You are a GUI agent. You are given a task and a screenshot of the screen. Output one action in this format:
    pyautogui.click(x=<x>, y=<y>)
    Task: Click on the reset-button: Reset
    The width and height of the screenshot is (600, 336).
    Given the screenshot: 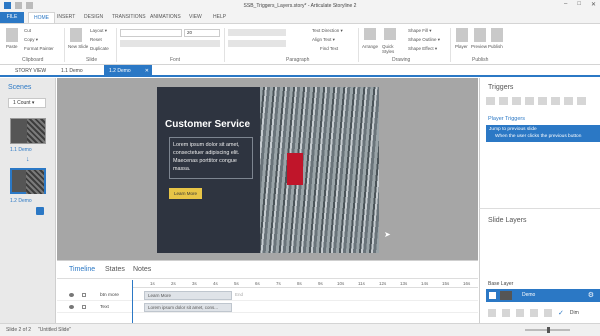 What is the action you would take?
    pyautogui.click(x=96, y=39)
    